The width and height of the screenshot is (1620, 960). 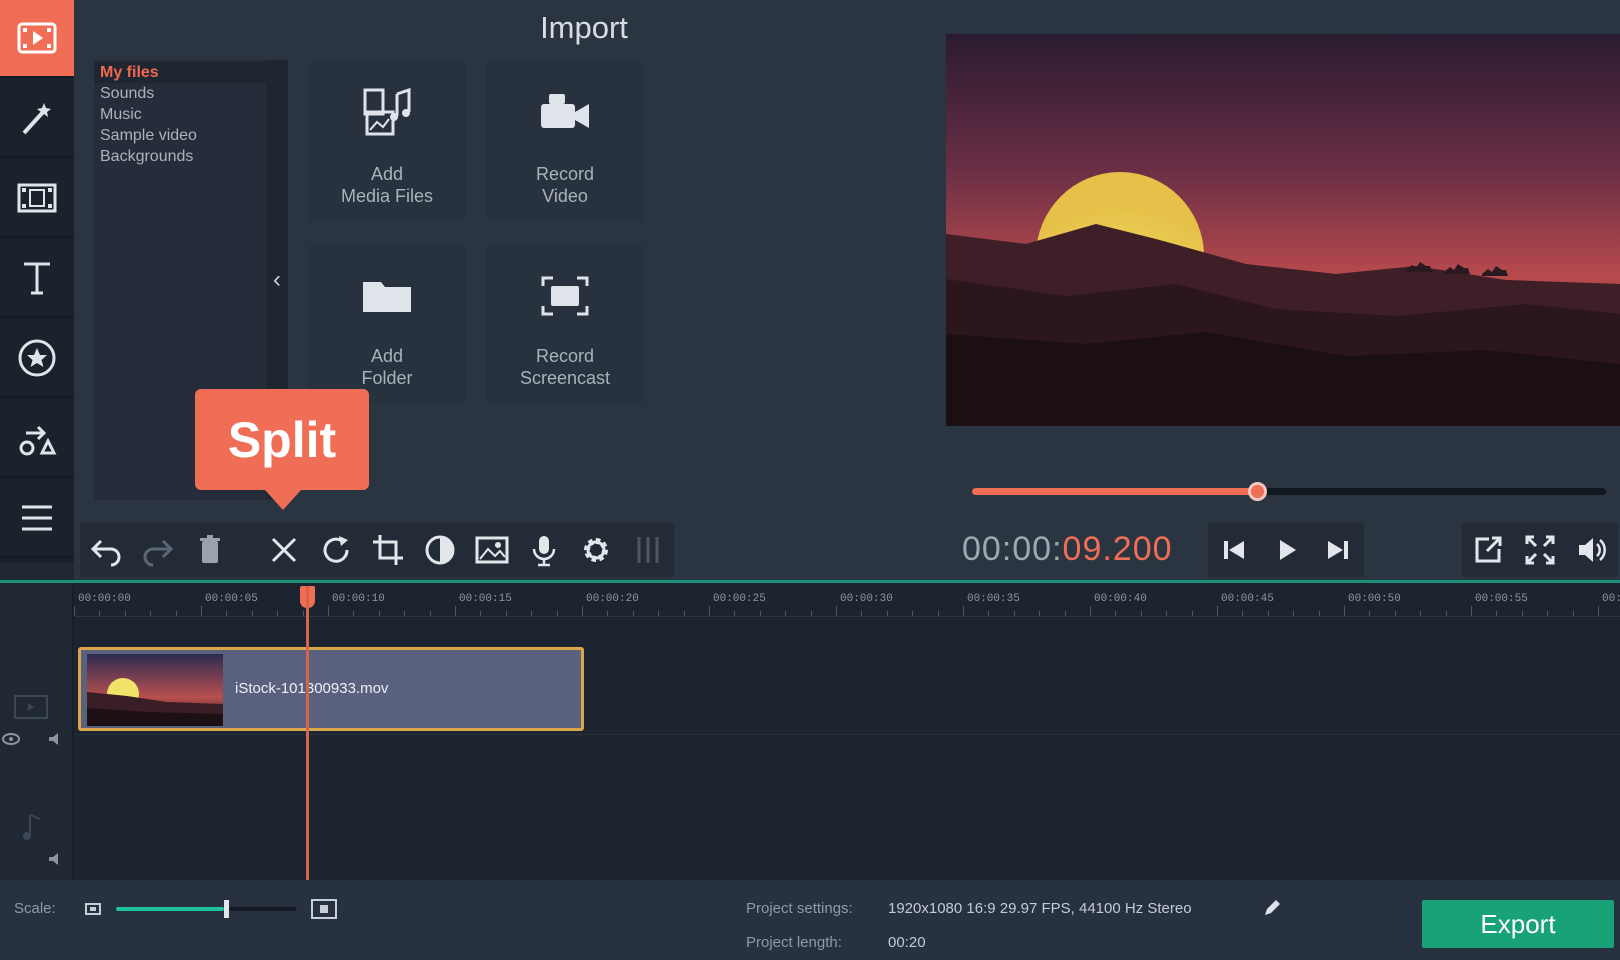 I want to click on titles-text-icon, so click(x=37, y=278).